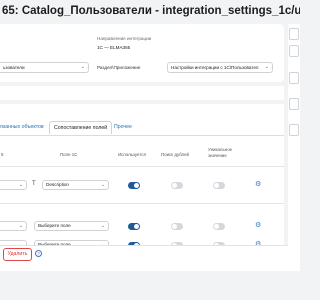 This screenshot has height=300, width=320. I want to click on onec-field-value: Выберите поле, so click(54, 225).